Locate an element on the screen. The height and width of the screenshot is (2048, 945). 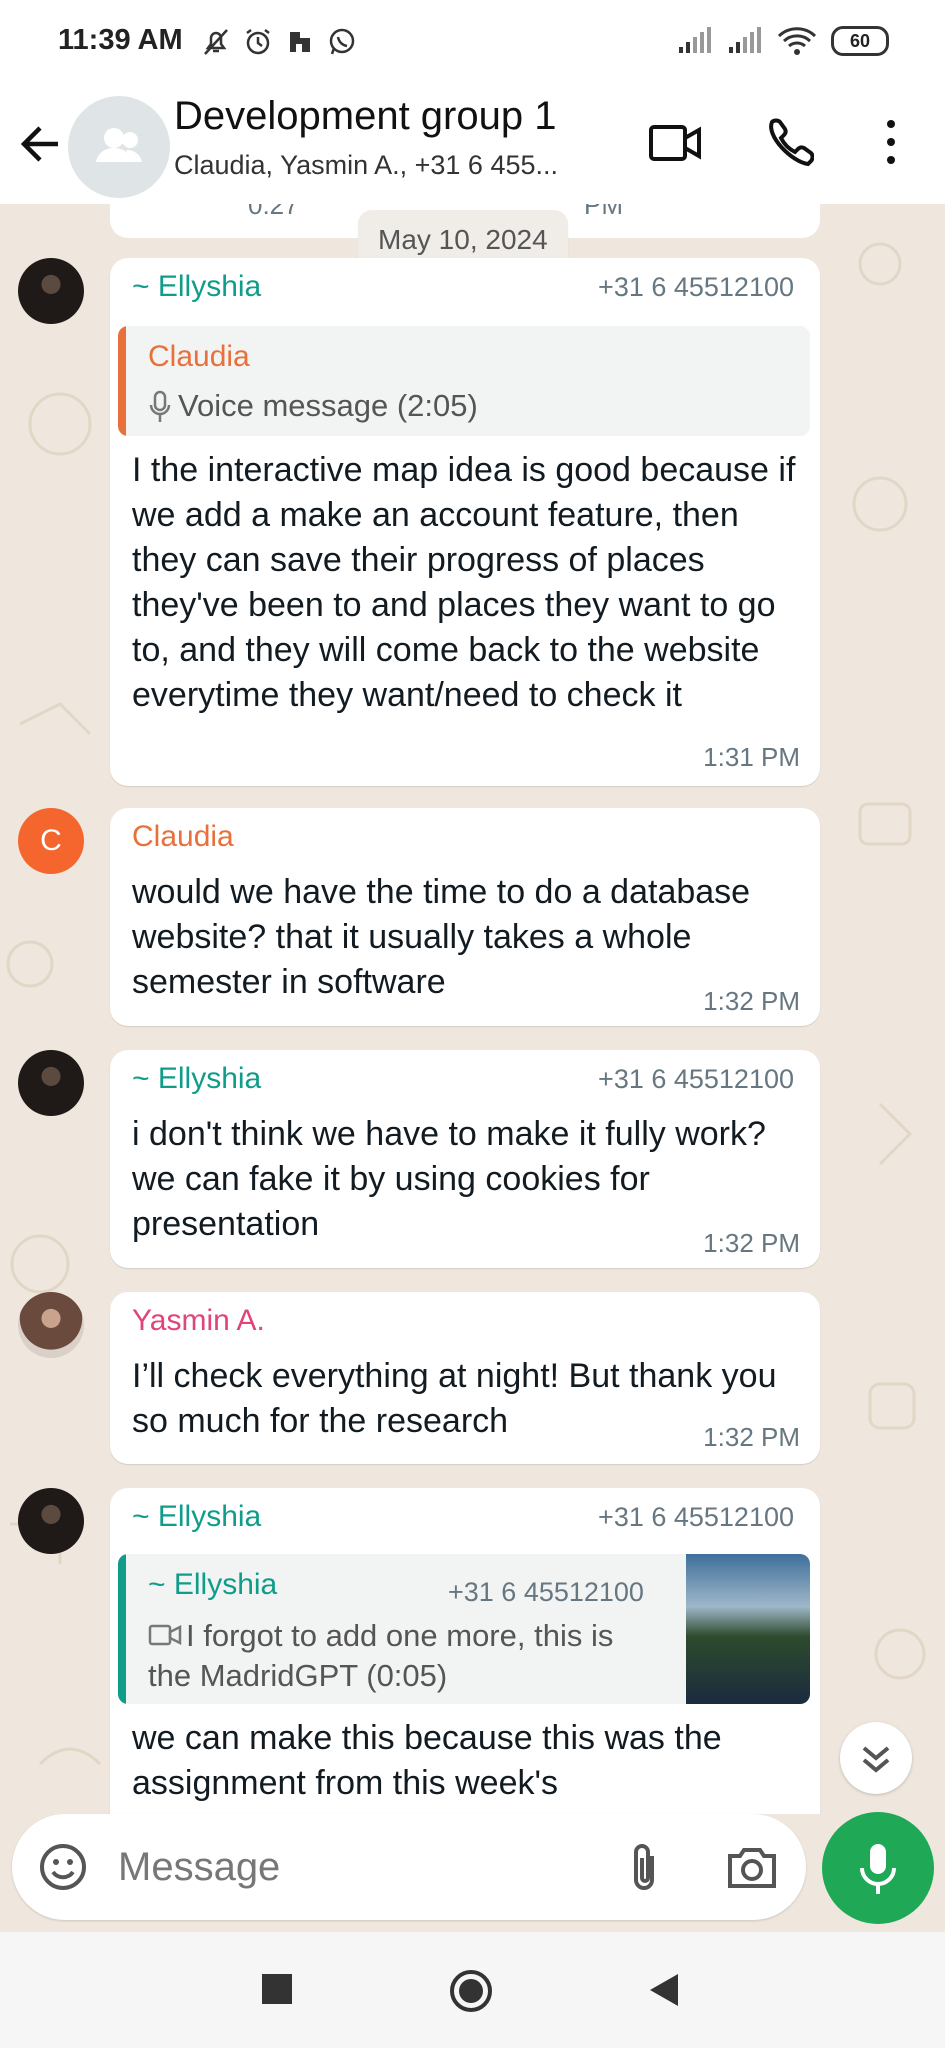
status-right: 60 is located at coordinates (783, 41).